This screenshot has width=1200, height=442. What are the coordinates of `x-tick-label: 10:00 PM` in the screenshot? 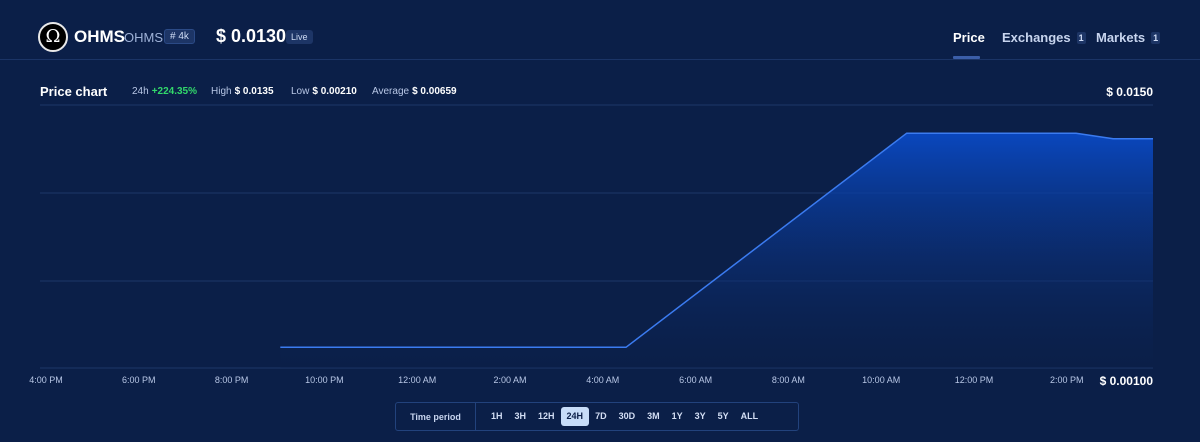 It's located at (324, 380).